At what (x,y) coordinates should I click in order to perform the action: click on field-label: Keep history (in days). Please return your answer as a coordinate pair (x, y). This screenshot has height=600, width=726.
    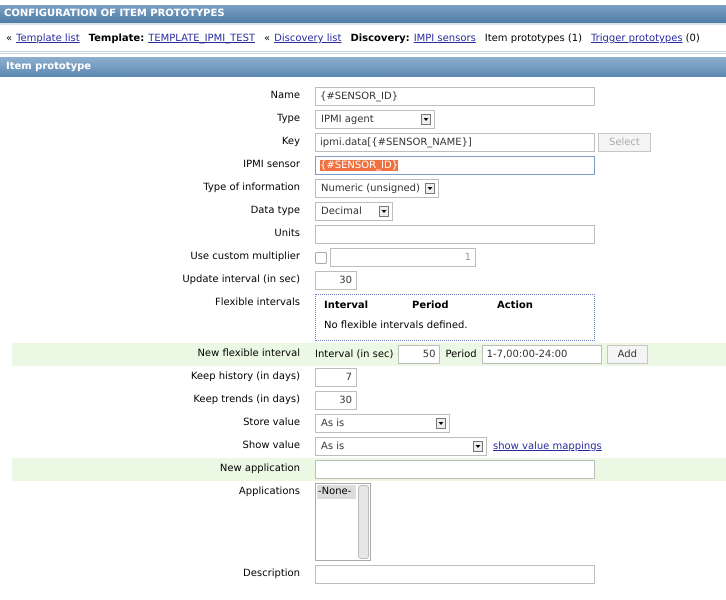
    Looking at the image, I should click on (245, 376).